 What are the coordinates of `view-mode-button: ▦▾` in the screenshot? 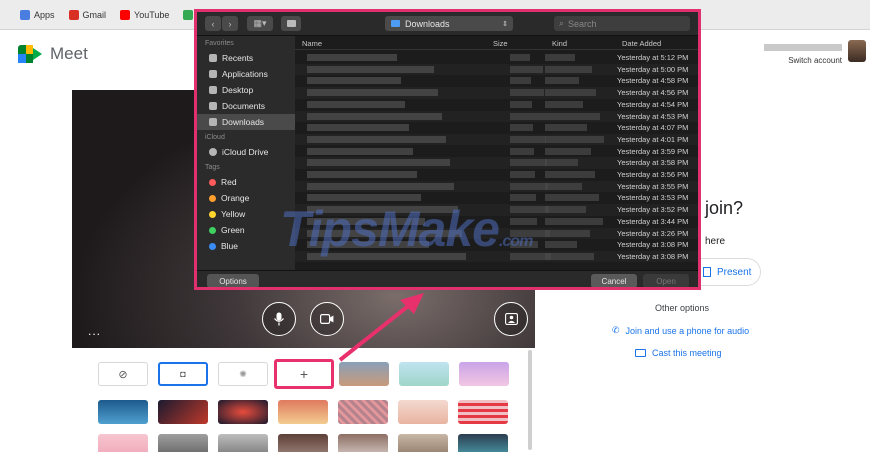 It's located at (260, 23).